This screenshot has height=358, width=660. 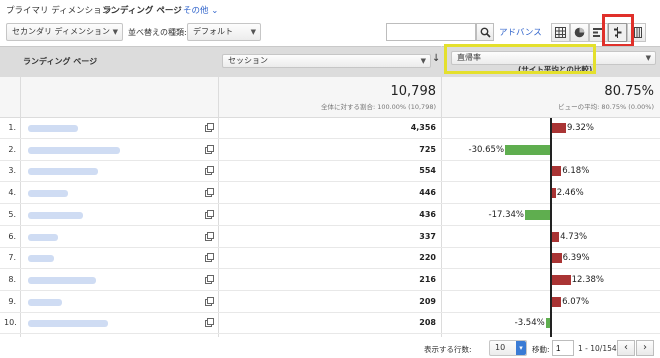 What do you see at coordinates (427, 149) in the screenshot?
I see `sessions-value: 725` at bounding box center [427, 149].